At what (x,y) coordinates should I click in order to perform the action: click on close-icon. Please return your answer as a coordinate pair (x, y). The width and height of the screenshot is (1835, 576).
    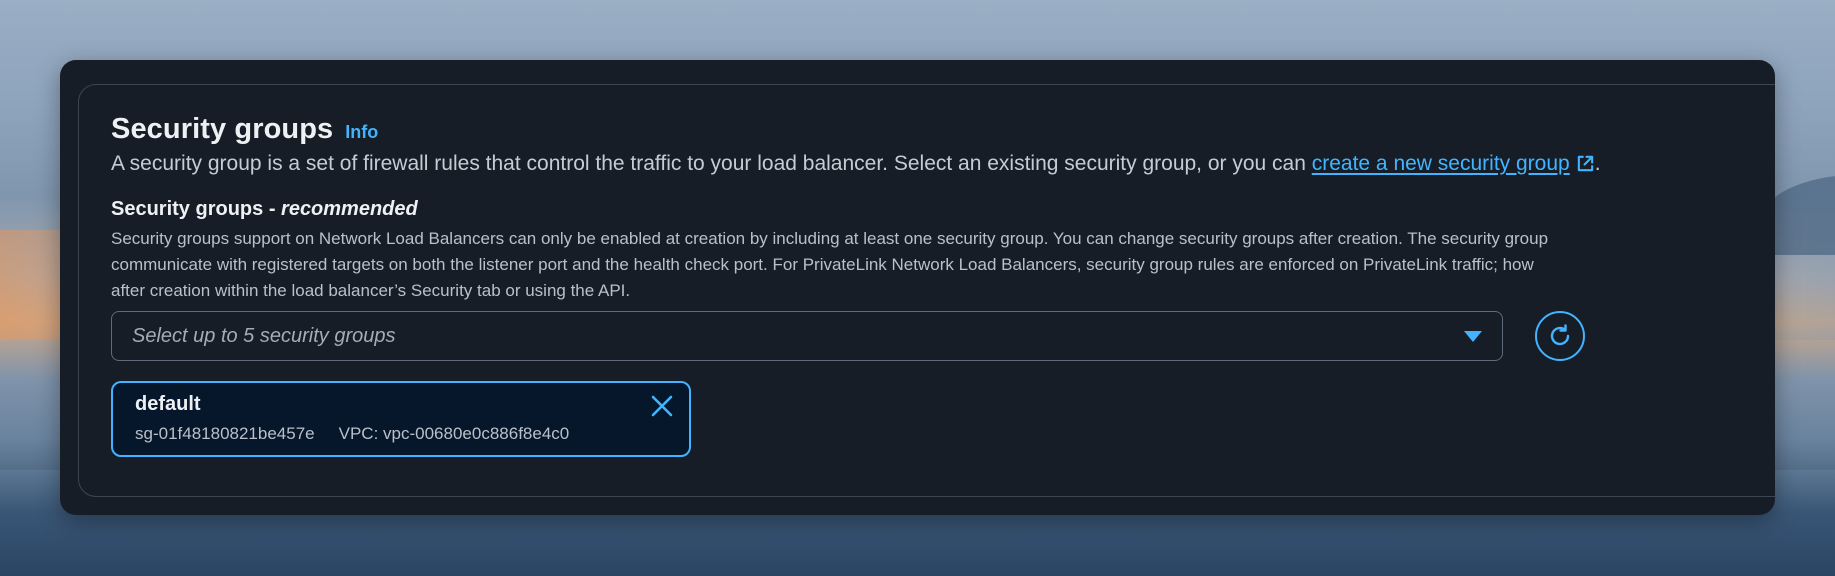
    Looking at the image, I should click on (662, 406).